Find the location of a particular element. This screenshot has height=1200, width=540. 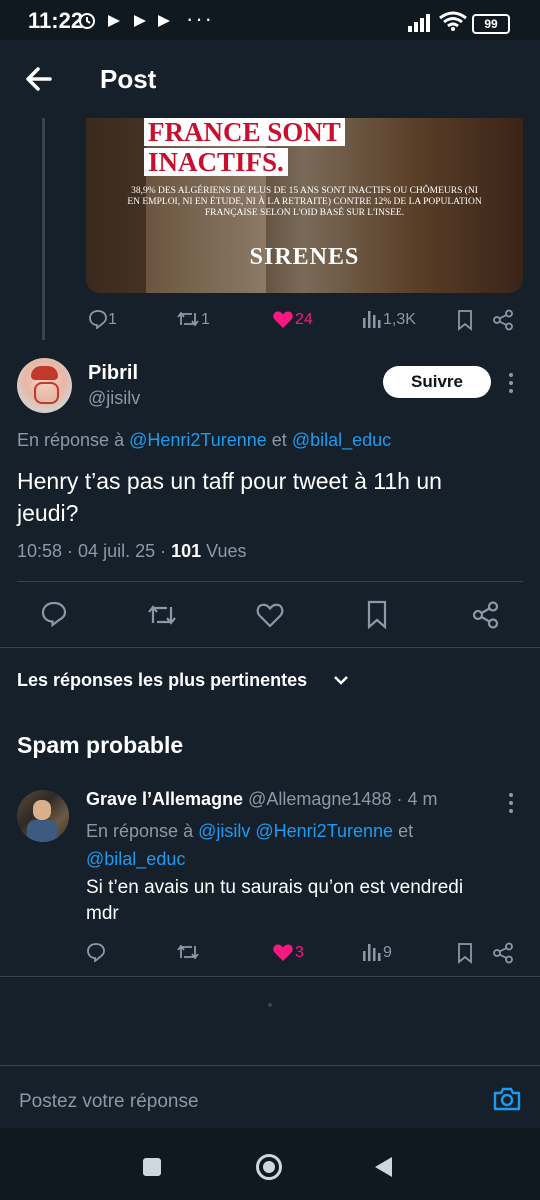

reply-composer is located at coordinates (270, 1096).